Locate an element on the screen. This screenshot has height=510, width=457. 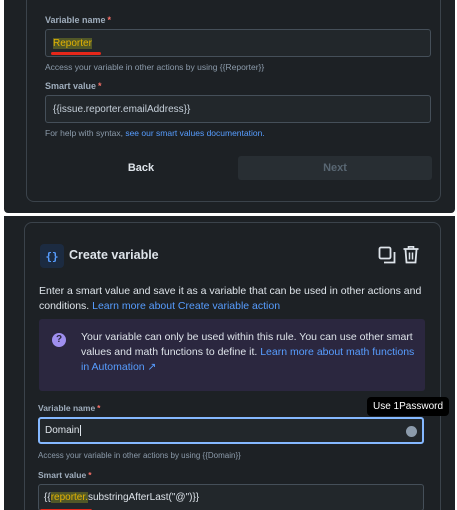
smart-value-rest: substringAfterLast("@")}} is located at coordinates (143, 497).